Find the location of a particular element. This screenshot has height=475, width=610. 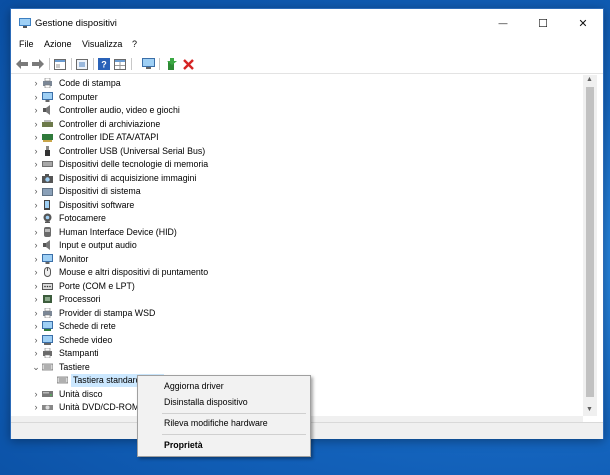

tree-item-label: Porte (COM e LPT) is located at coordinates (97, 285).